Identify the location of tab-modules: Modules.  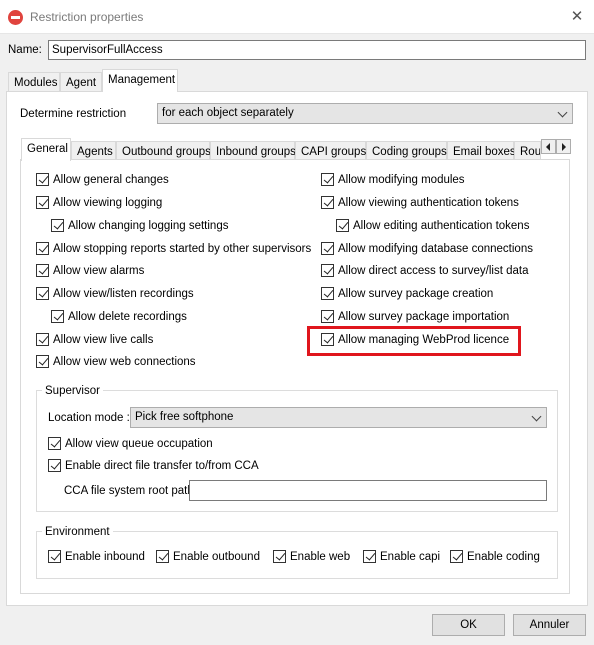
(34, 82).